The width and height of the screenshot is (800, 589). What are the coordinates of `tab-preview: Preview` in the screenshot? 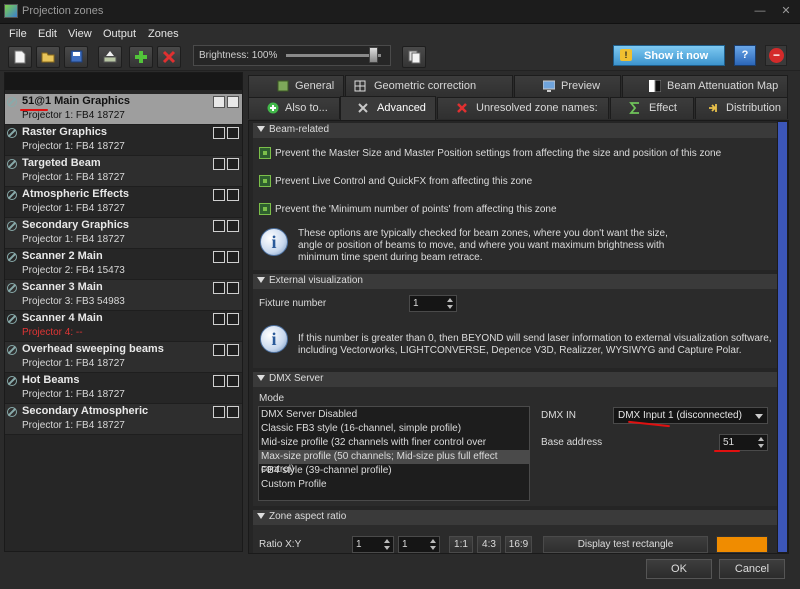 It's located at (567, 86).